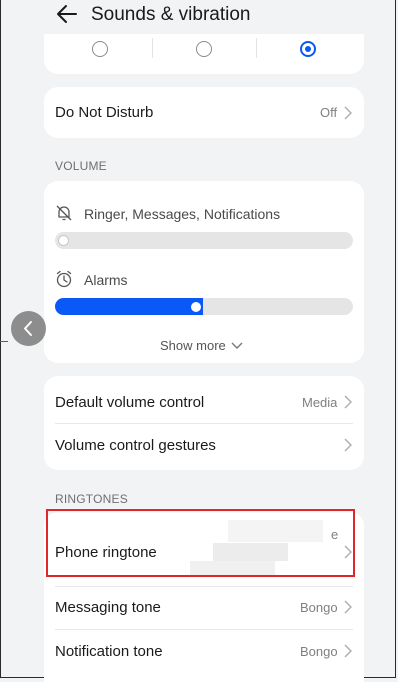  What do you see at coordinates (193, 345) in the screenshot?
I see `show-more-label: Show more` at bounding box center [193, 345].